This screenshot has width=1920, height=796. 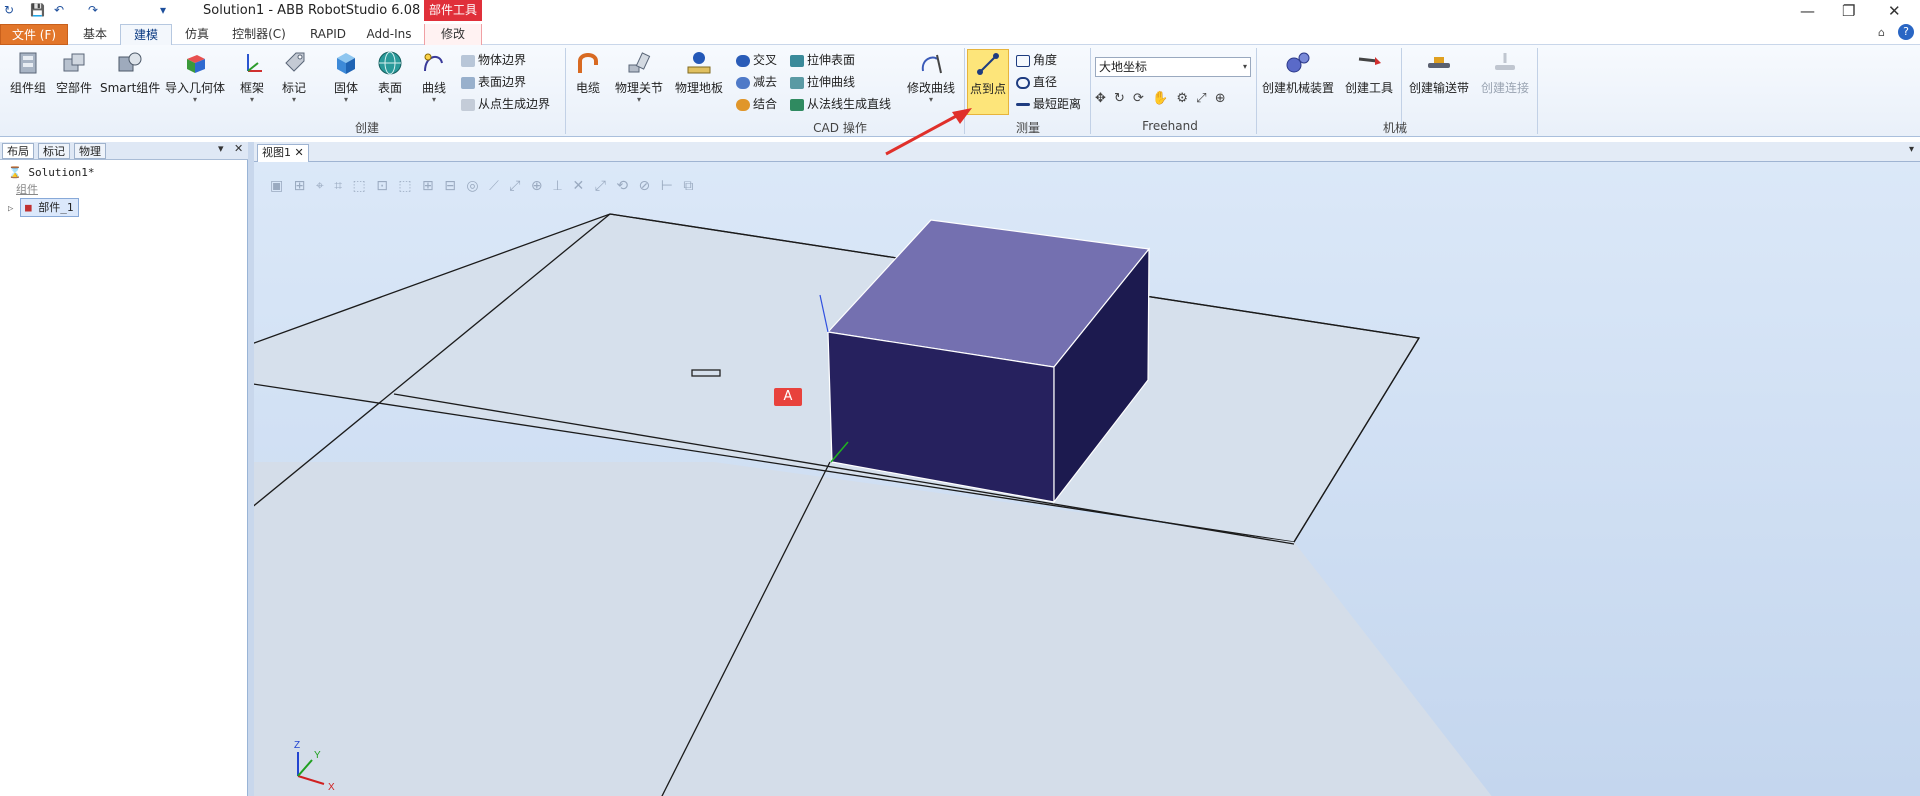 I want to click on modify-curve-button: 修改曲线 ▾, so click(x=931, y=76).